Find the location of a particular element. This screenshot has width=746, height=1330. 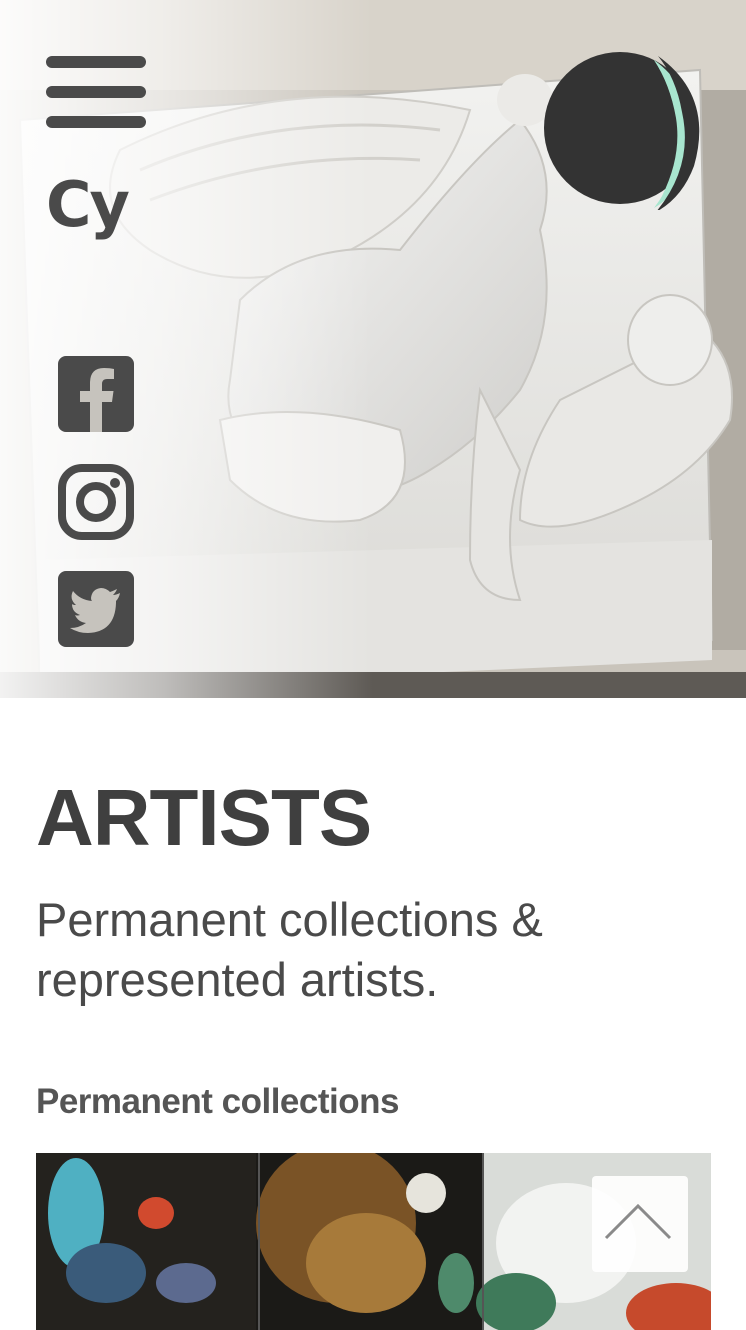

page-title: ARTISTS is located at coordinates (204, 817).